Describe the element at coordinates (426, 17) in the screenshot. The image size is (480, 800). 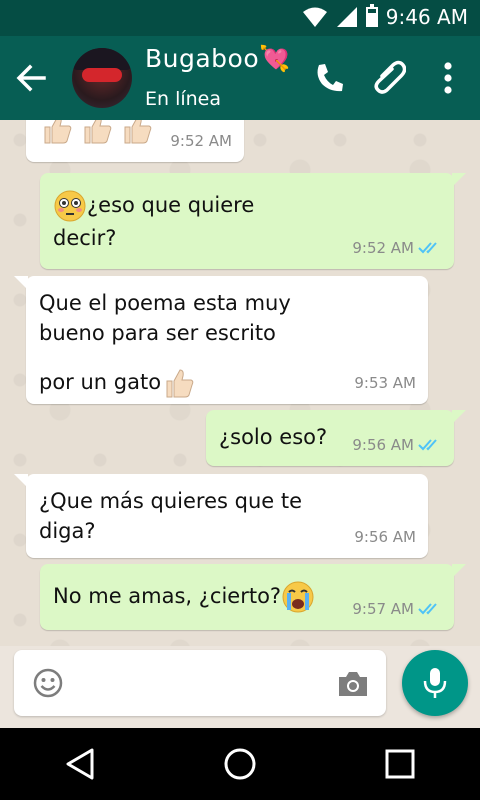
I see `status-time: 9:46 AM` at that location.